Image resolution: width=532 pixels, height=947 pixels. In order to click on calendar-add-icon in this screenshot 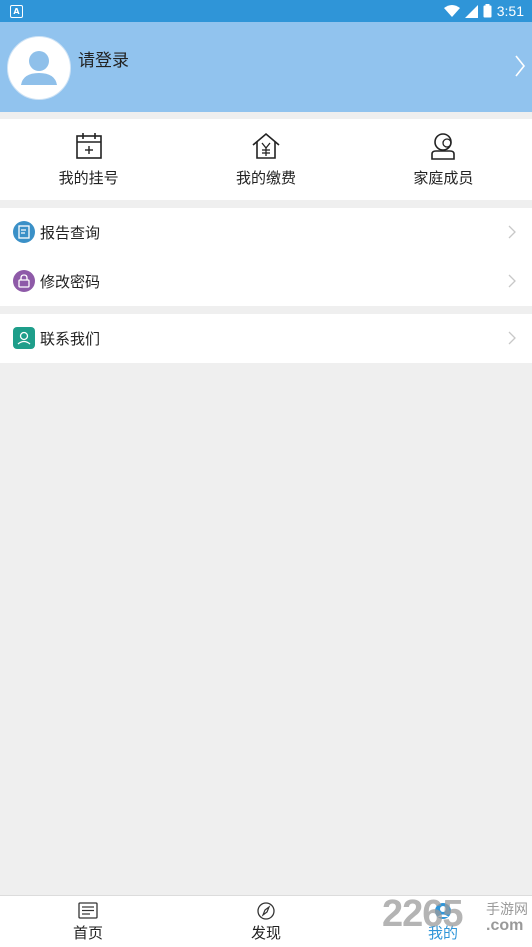, I will do `click(88, 146)`.